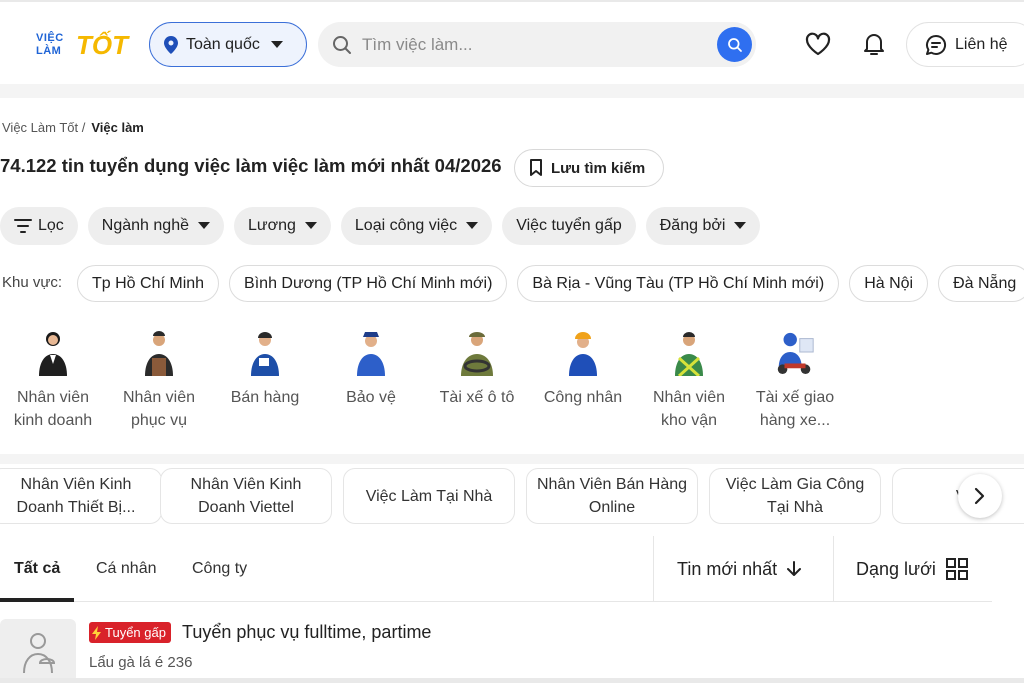 The width and height of the screenshot is (1024, 683). What do you see at coordinates (96, 632) in the screenshot?
I see `lightning-icon` at bounding box center [96, 632].